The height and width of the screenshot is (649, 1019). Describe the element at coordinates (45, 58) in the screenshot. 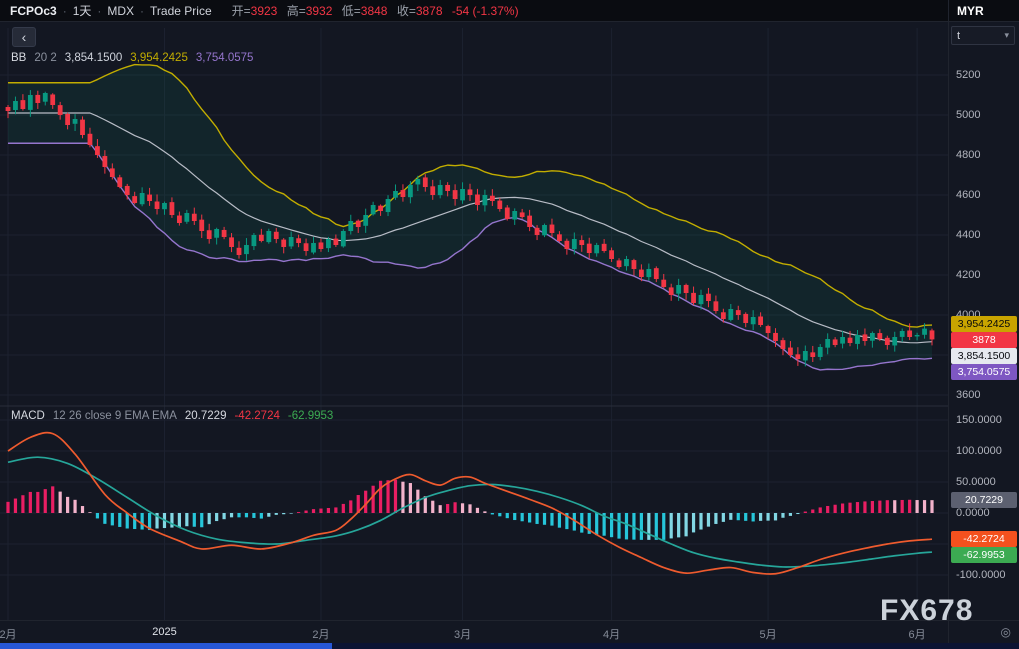

I see `bb-params: 20 2` at that location.